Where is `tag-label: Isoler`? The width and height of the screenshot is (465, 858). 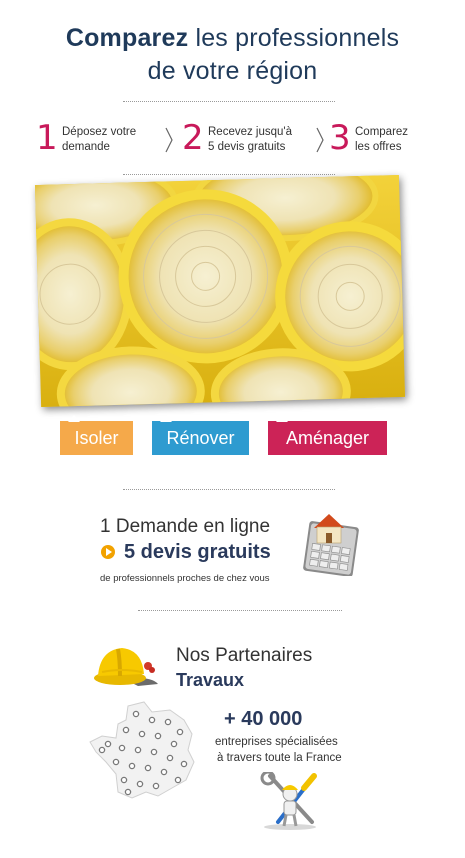
tag-label: Isoler is located at coordinates (96, 438).